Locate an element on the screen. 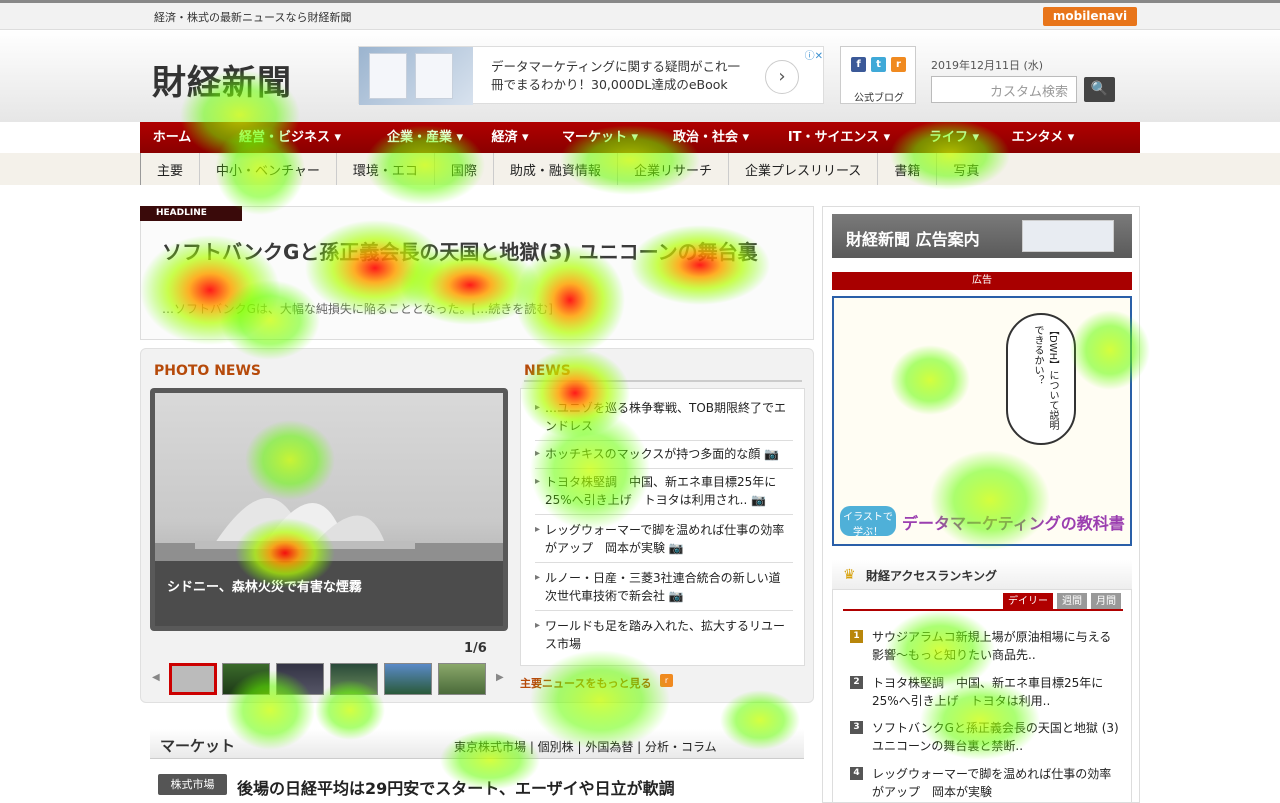 This screenshot has height=803, width=1280. news-item: ルノー・日産・三菱3社連合統合の新しい道 次世代車技術で新会社 📷 is located at coordinates (664, 590).